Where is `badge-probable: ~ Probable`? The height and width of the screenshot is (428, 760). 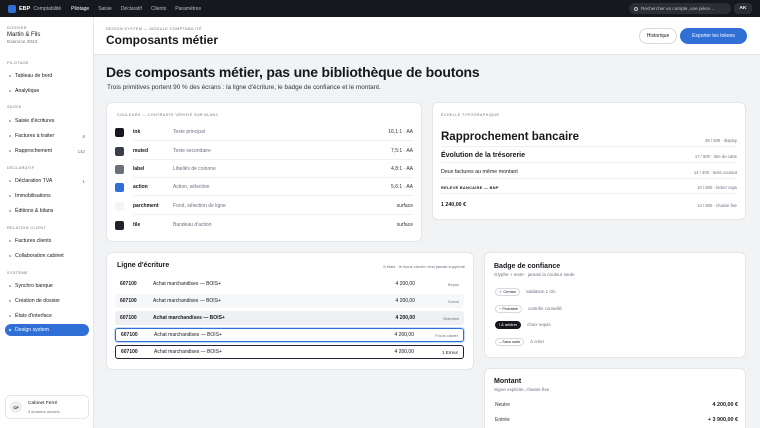
badge-probable: ~ Probable is located at coordinates (508, 308).